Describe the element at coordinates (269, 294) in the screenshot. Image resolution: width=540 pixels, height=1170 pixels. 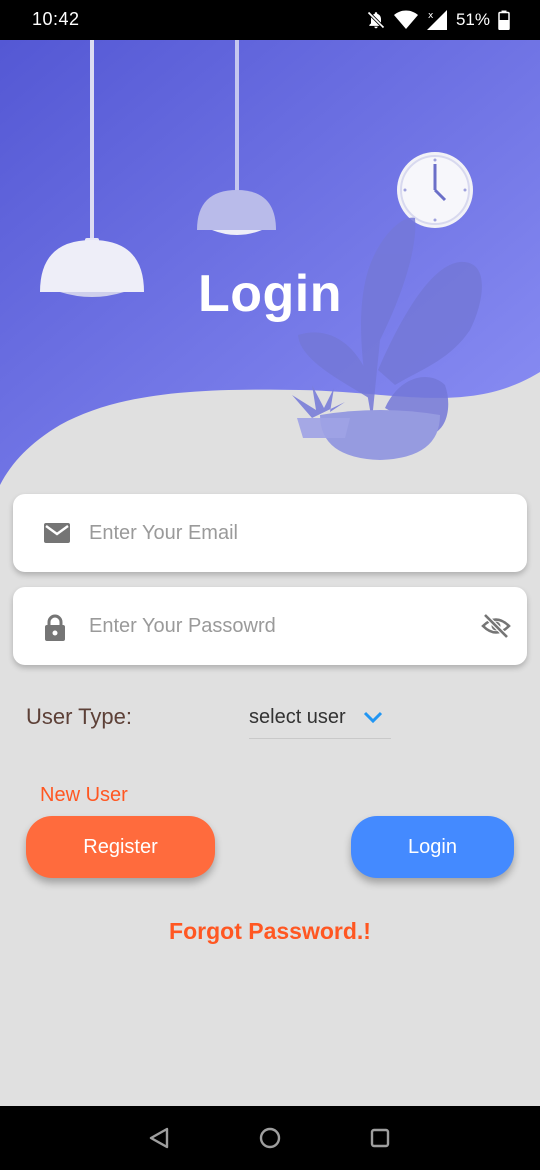
I see `page-title: Login` at that location.